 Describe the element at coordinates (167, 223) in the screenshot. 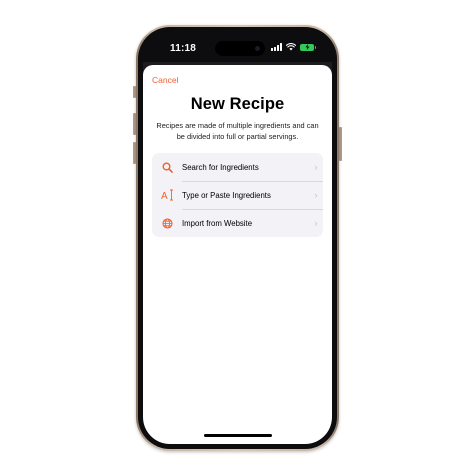

I see `globe-icon` at that location.